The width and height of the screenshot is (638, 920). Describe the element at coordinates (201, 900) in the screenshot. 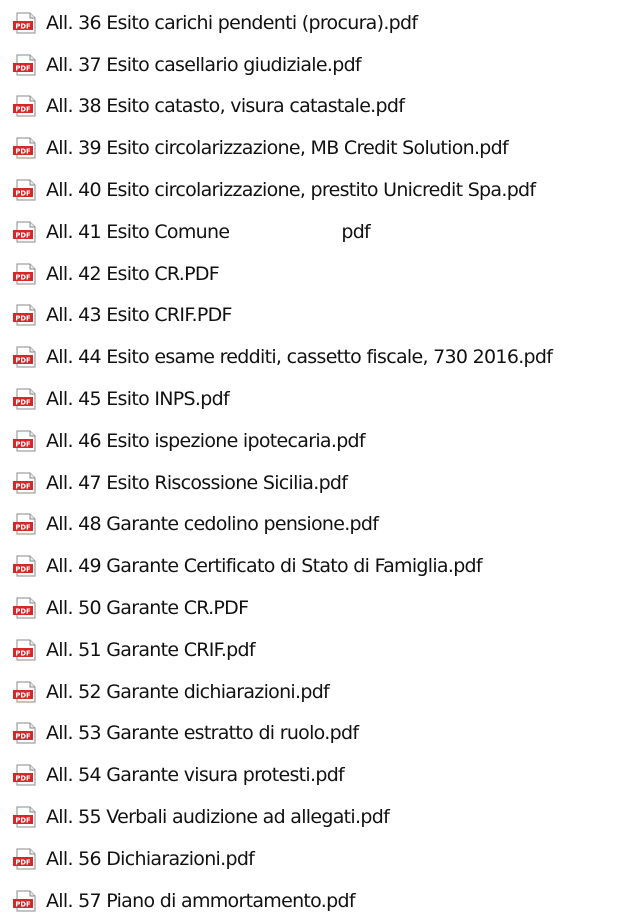

I see `file-name: All. 57 Piano di ammortamento.pdf` at that location.